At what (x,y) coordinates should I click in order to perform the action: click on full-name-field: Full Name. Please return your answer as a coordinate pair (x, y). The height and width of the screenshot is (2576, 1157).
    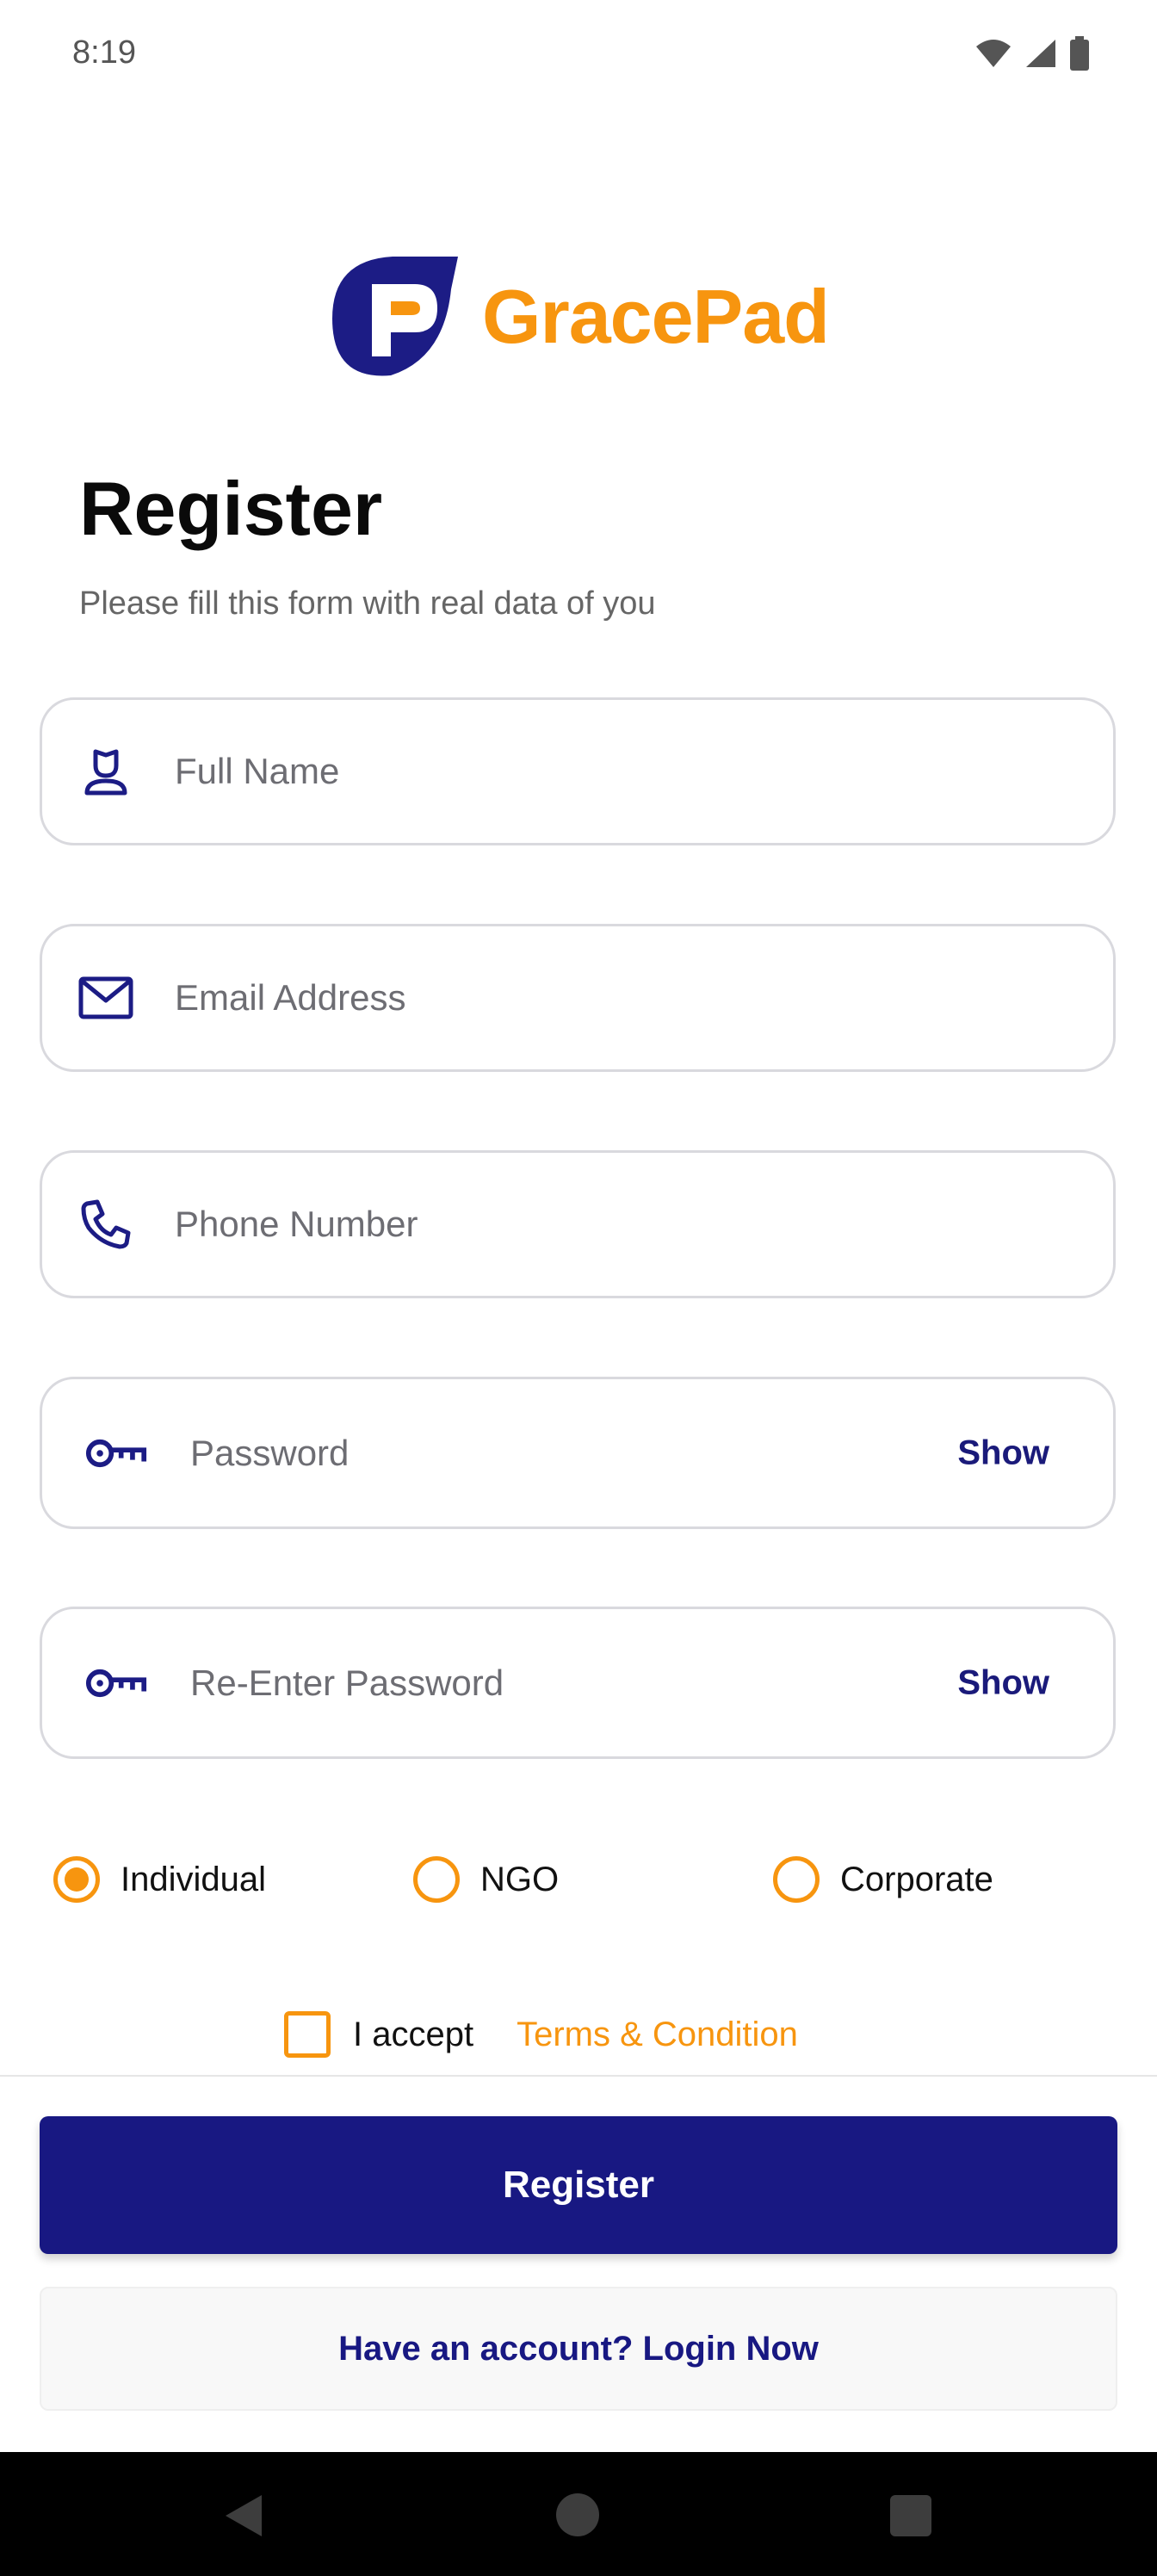
    Looking at the image, I should click on (578, 771).